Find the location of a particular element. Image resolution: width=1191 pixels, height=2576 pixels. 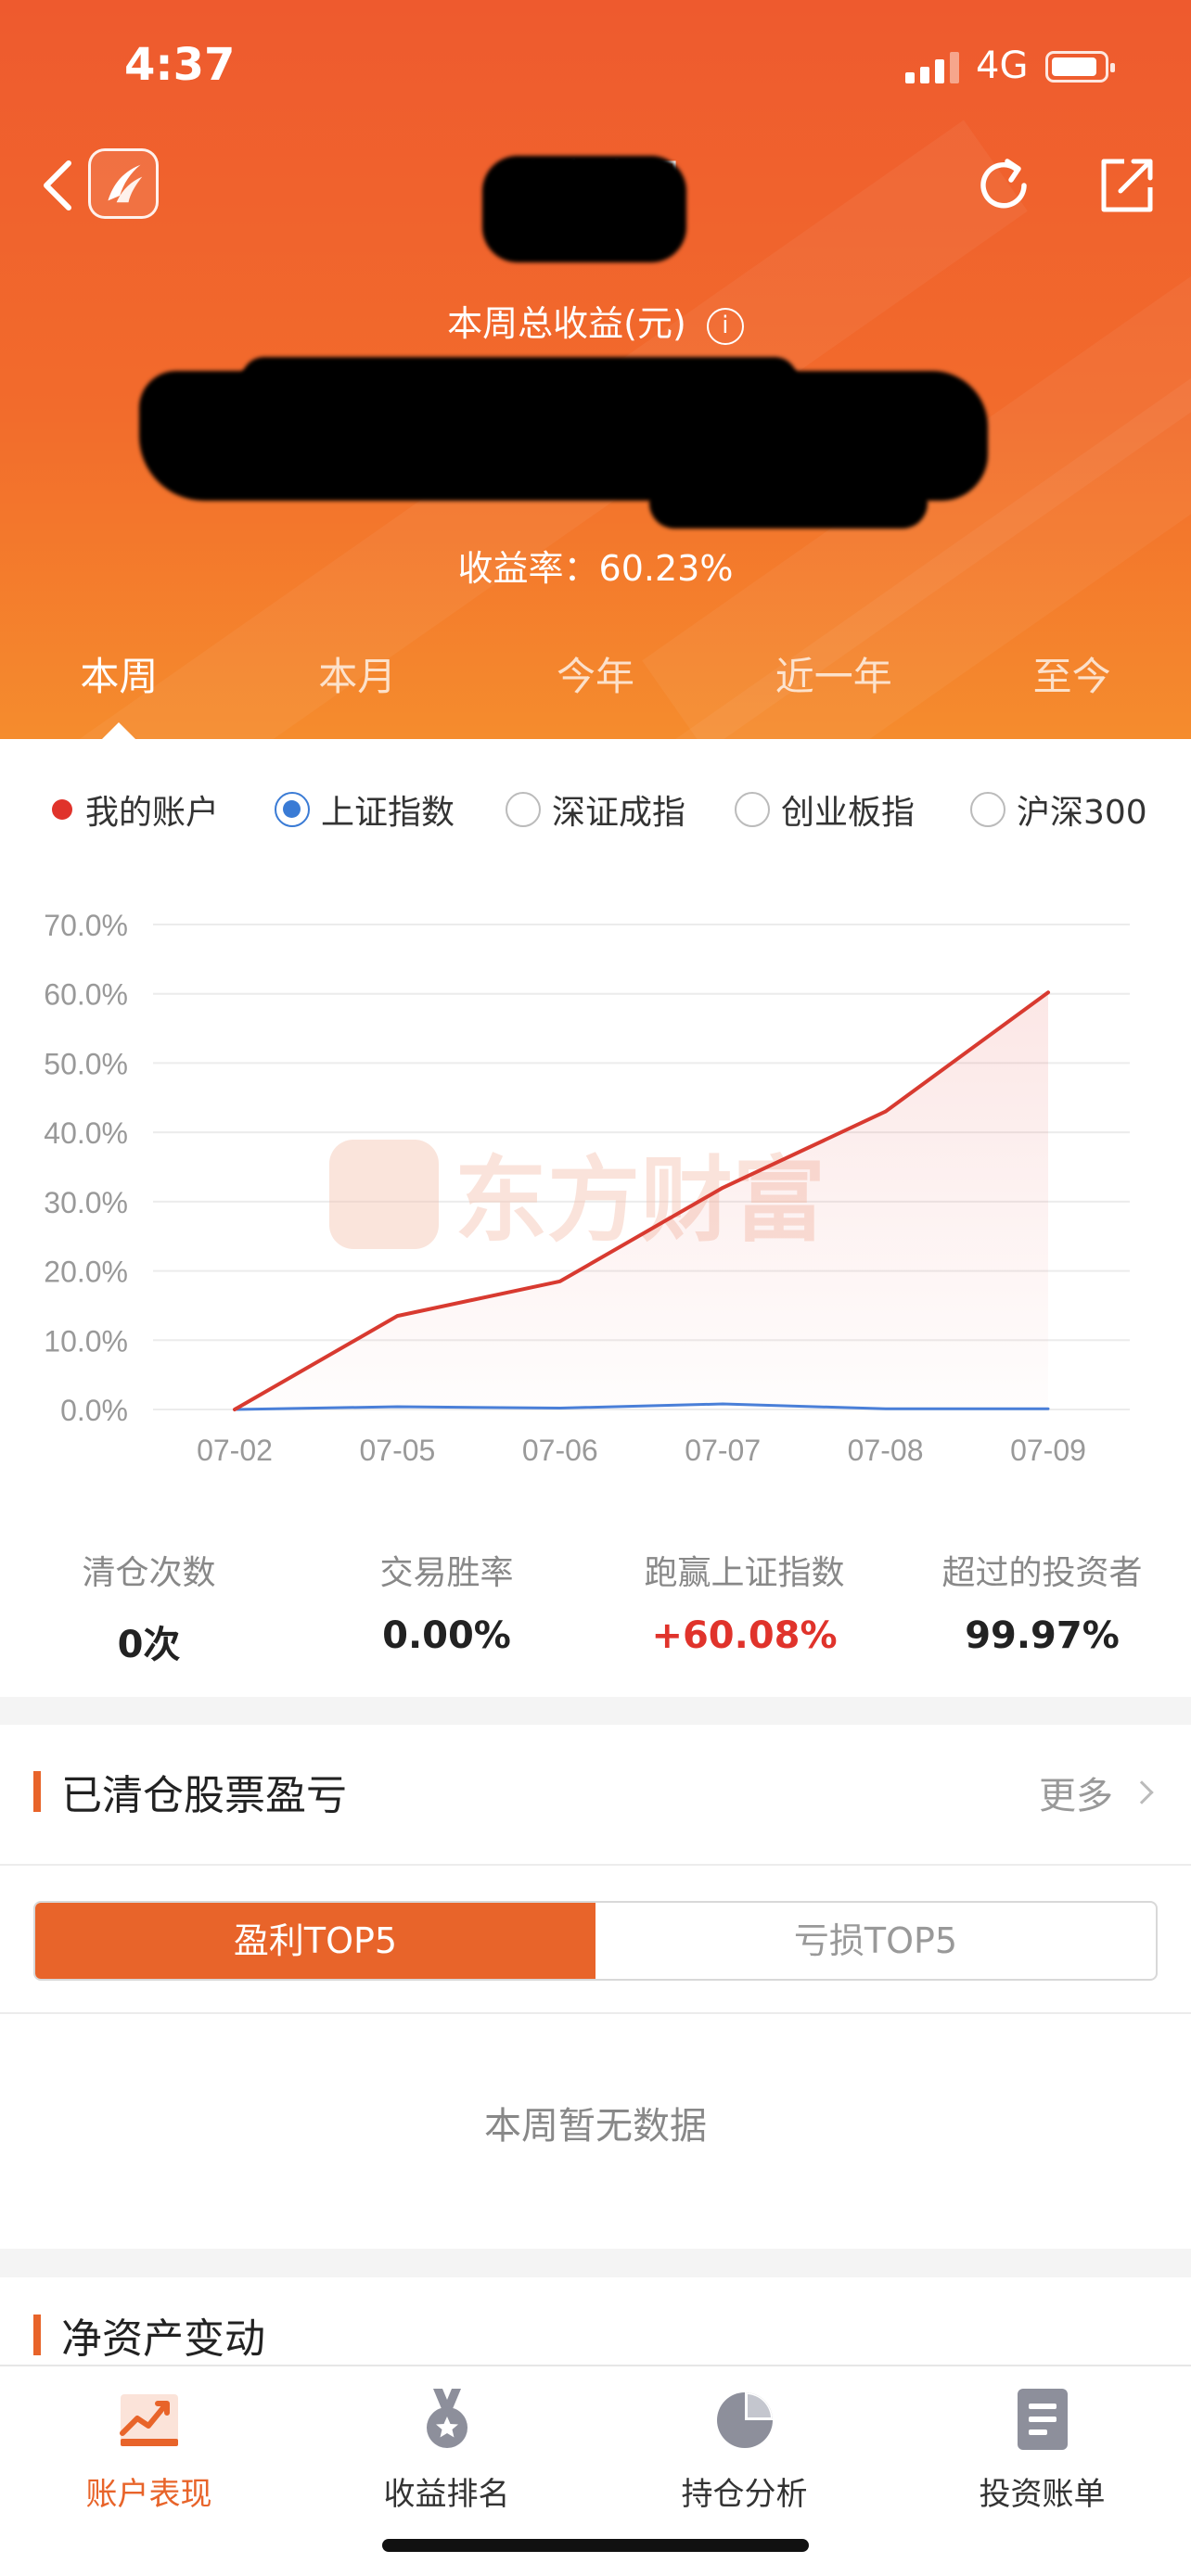

y-tick-label: 20.0% is located at coordinates (86, 1272).